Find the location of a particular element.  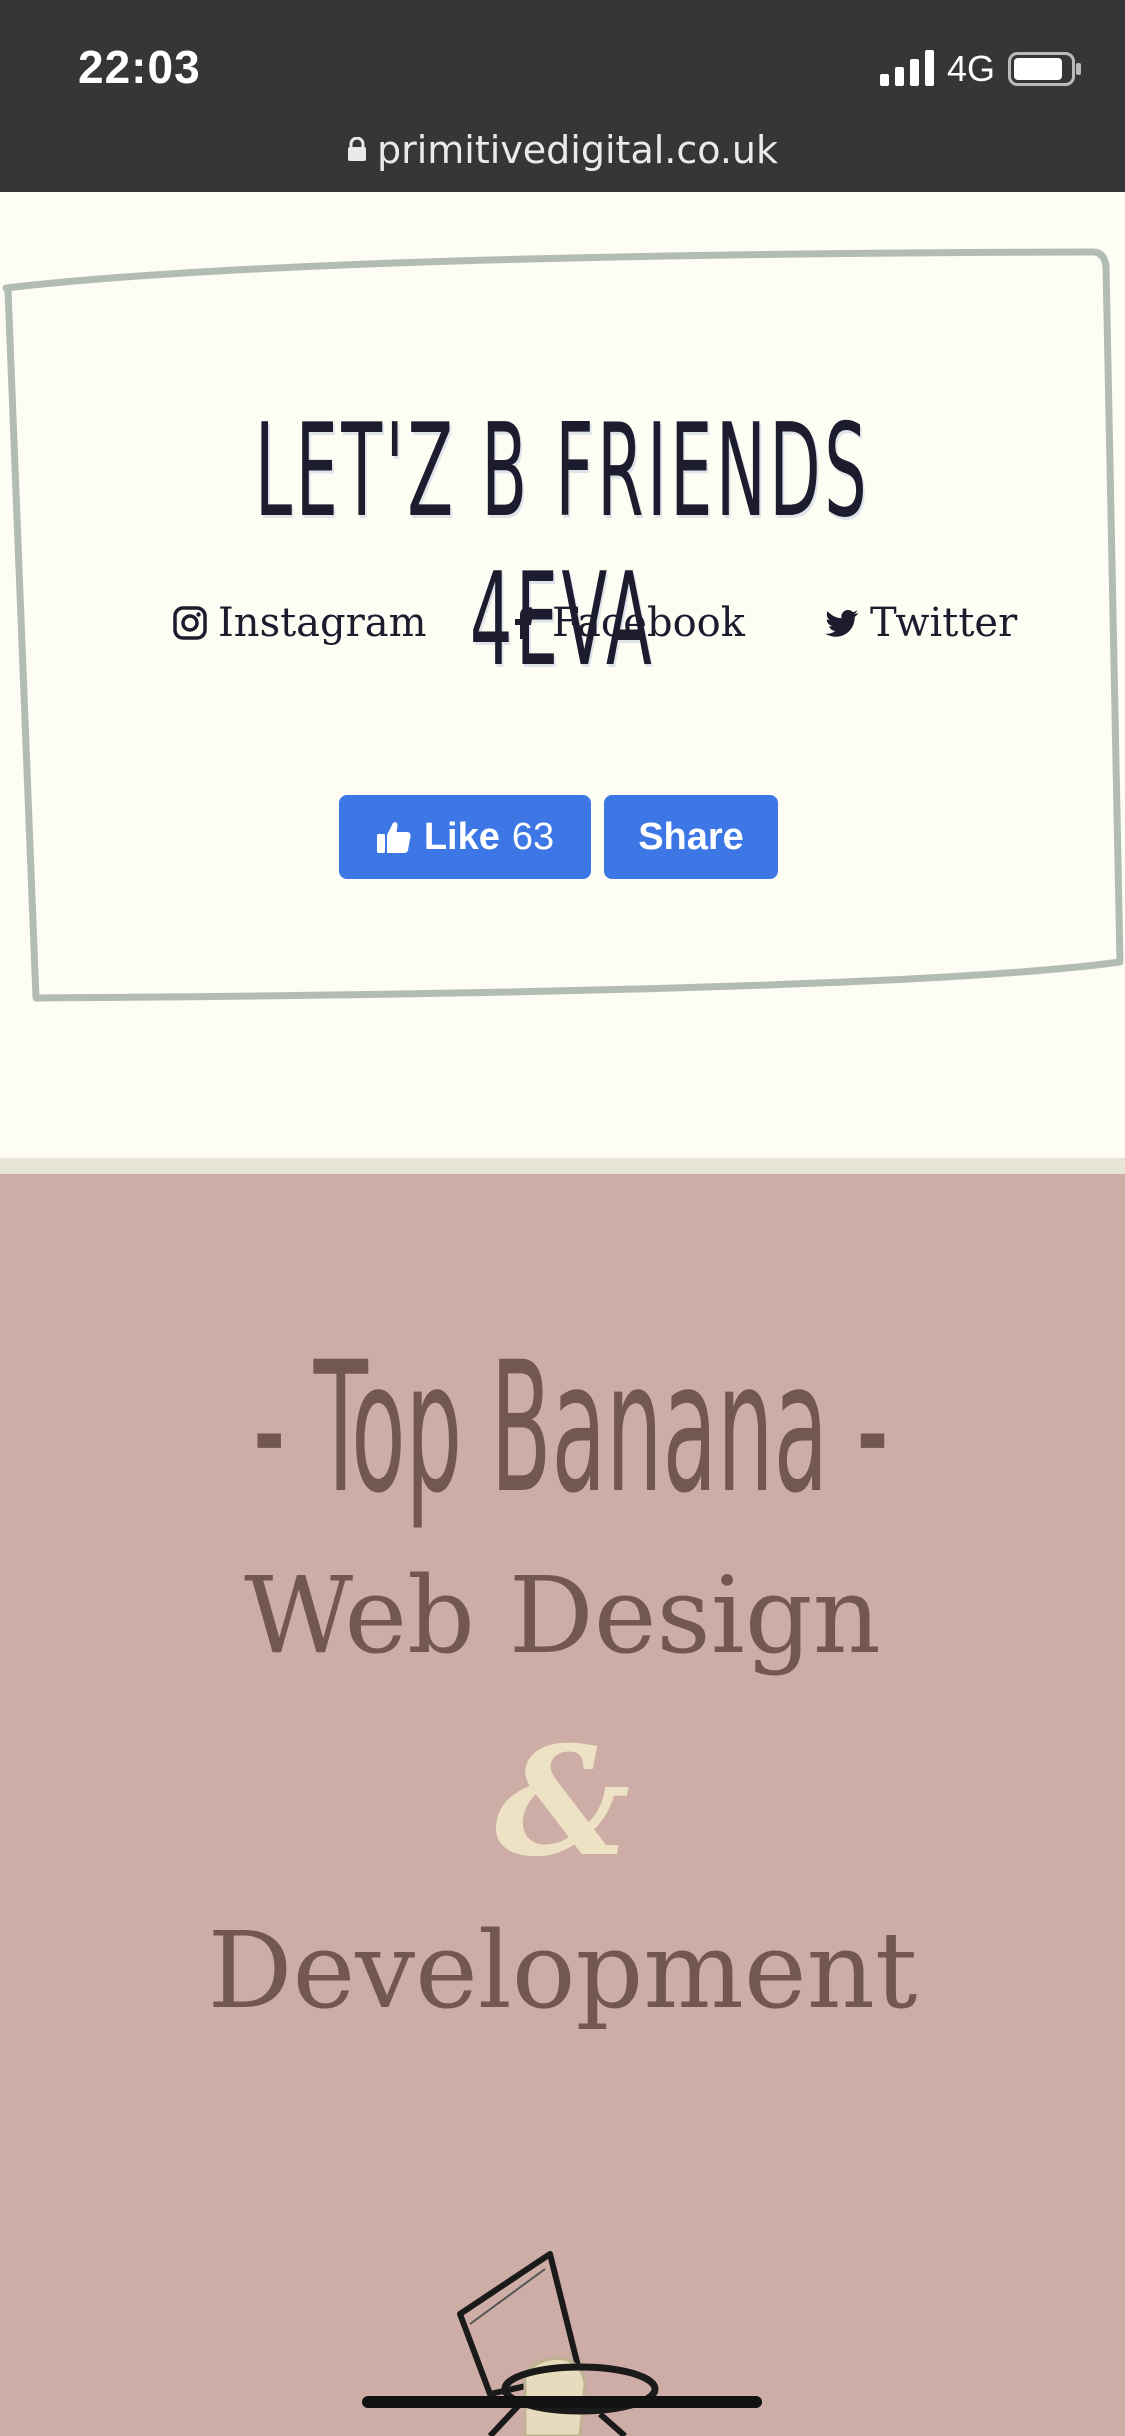

like-button: Like 63 is located at coordinates (465, 837).